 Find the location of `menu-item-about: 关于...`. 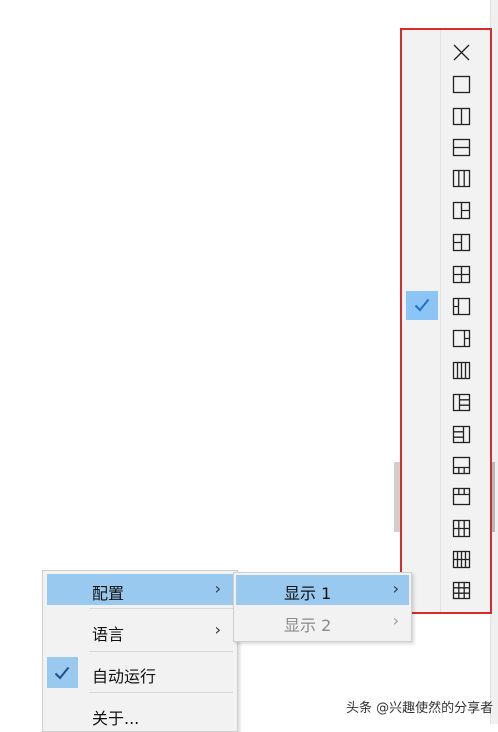

menu-item-about: 关于... is located at coordinates (140, 714).